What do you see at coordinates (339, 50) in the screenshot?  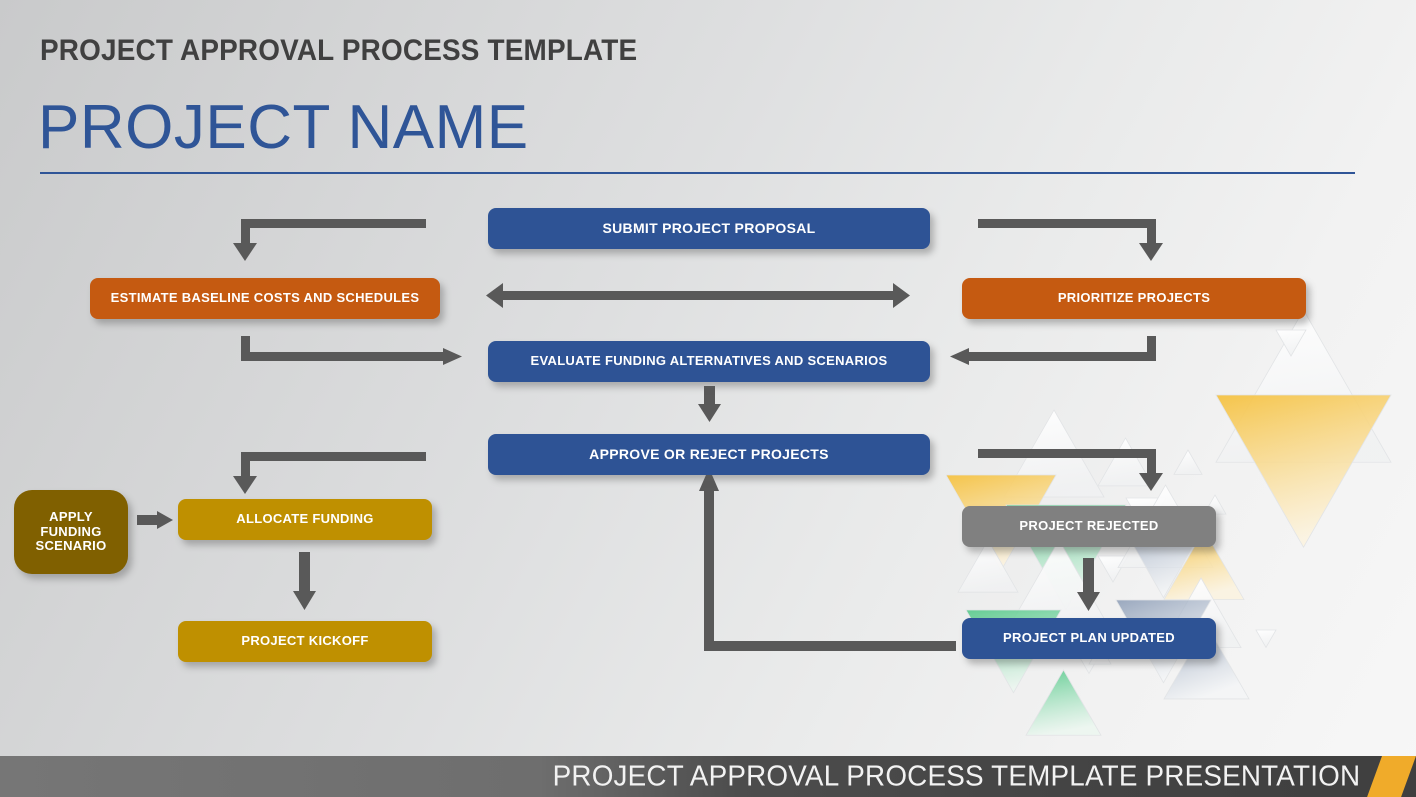 I see `page-kicker: PROJECT APPROVAL PROCESS TEMPLATE` at bounding box center [339, 50].